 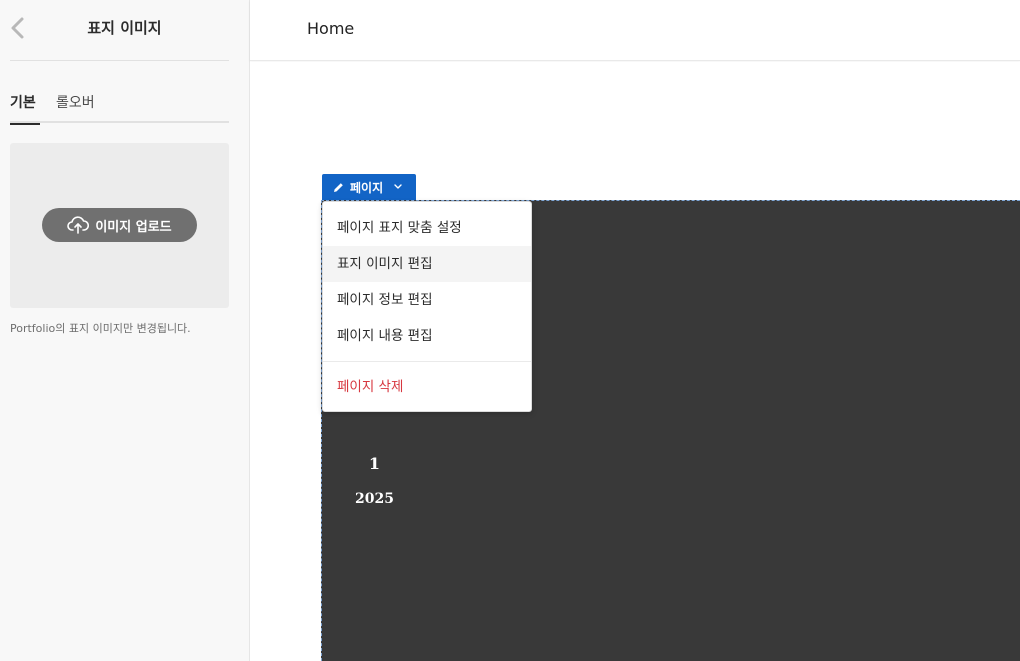 I want to click on page-menu-button: 페이지, so click(x=369, y=187).